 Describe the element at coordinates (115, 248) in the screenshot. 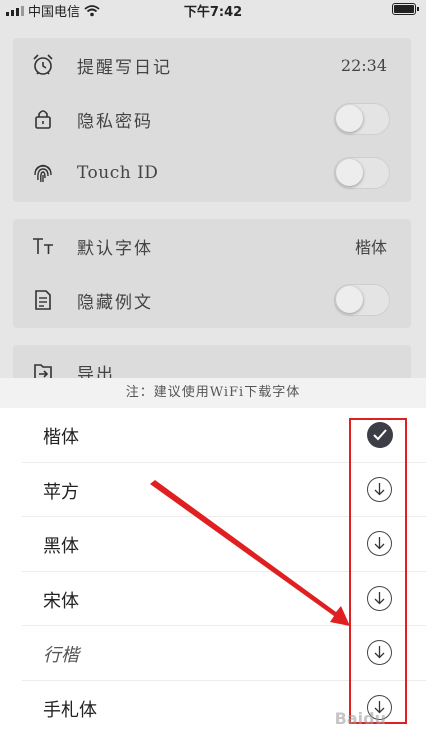

I see `default-font-label: 默认字体` at that location.